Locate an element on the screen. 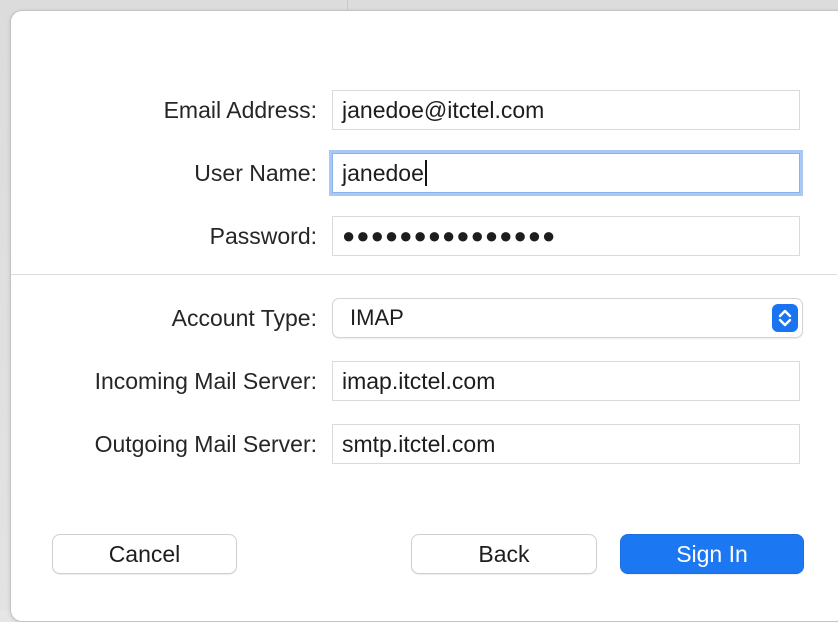  username-row: User Name: janedoe is located at coordinates (424, 173).